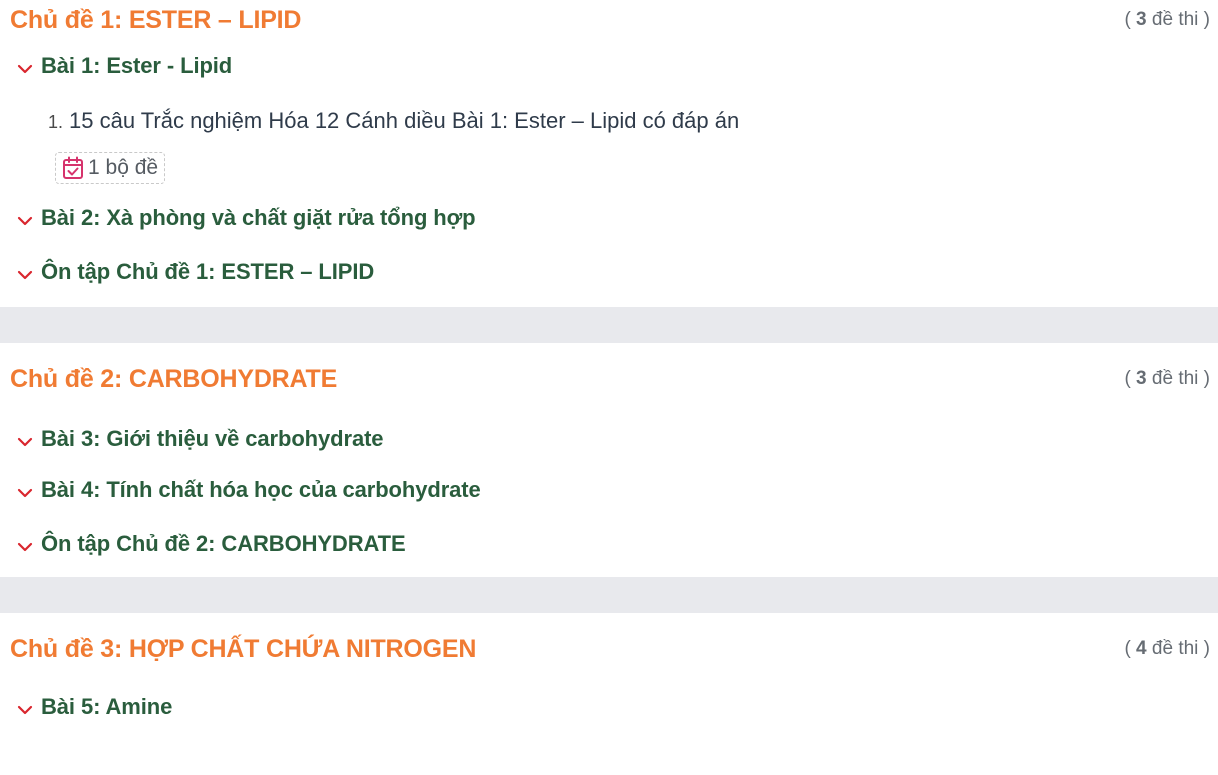 The image size is (1218, 775). I want to click on lesson-toggle: Bài 3: Giới thiệu về carbohydrate, so click(610, 439).